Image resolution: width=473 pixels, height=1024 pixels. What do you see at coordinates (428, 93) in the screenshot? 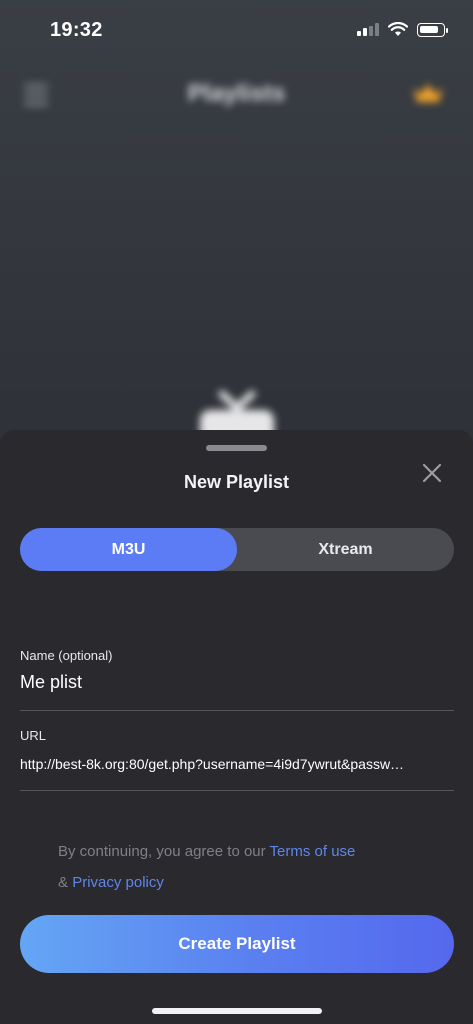
I see `crown-icon` at bounding box center [428, 93].